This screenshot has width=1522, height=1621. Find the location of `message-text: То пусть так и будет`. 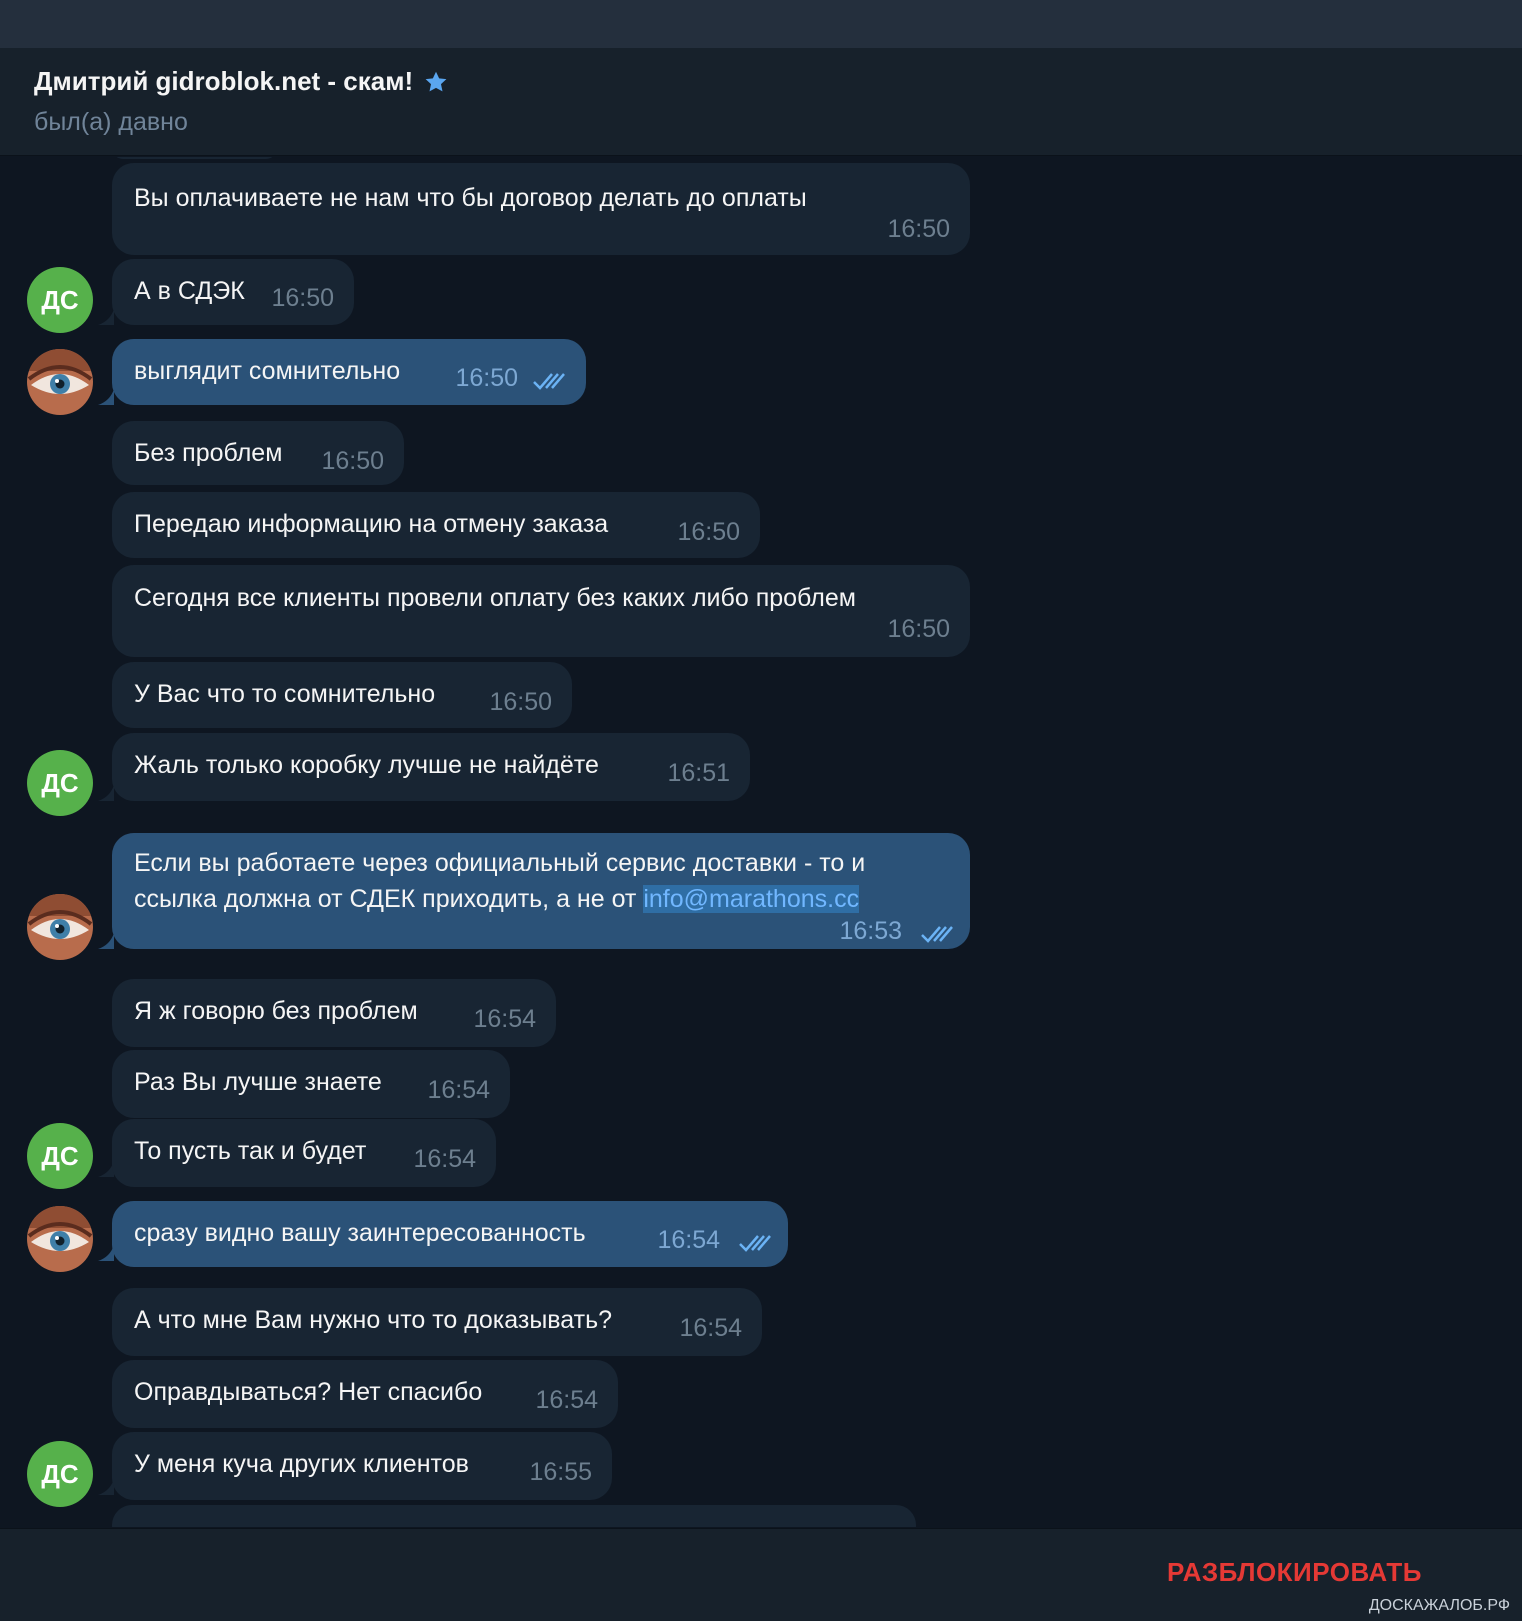

message-text: То пусть так и будет is located at coordinates (250, 1151).